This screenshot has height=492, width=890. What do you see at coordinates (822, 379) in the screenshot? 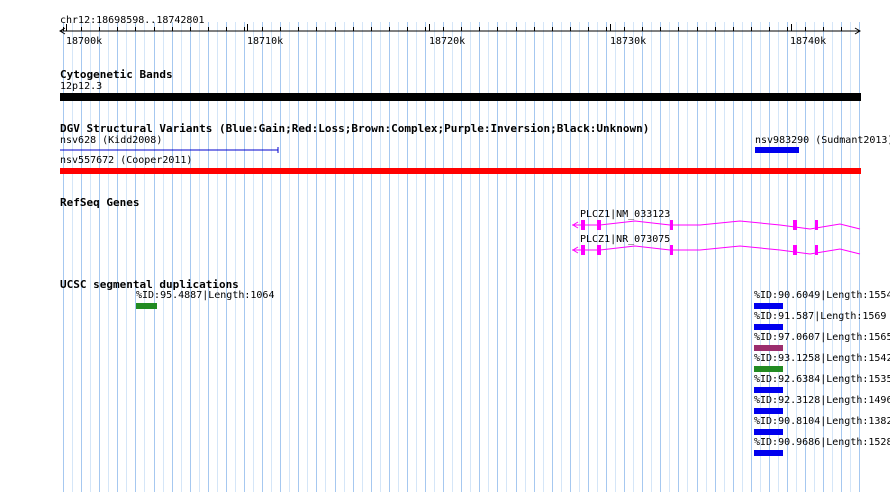
I see `segdup-label: %ID:92.6384|Length:1535` at bounding box center [822, 379].